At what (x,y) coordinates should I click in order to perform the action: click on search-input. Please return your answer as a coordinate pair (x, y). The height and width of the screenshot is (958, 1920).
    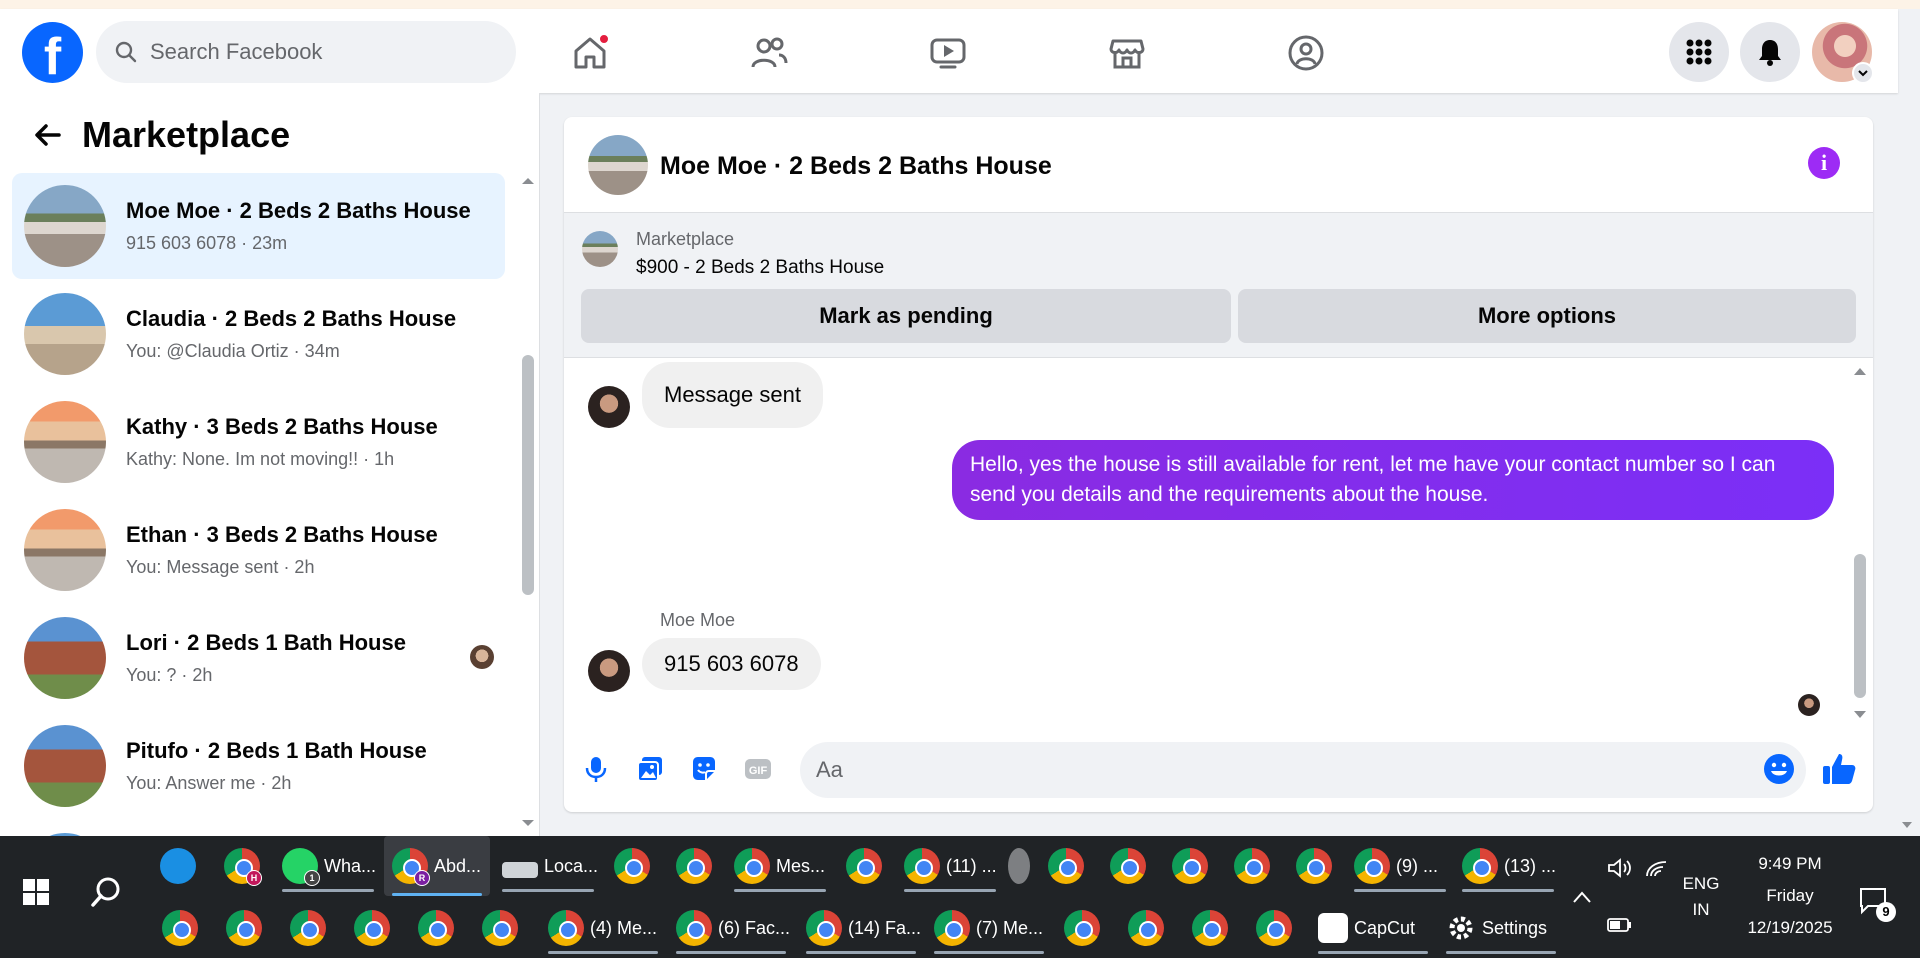
    Looking at the image, I should click on (320, 52).